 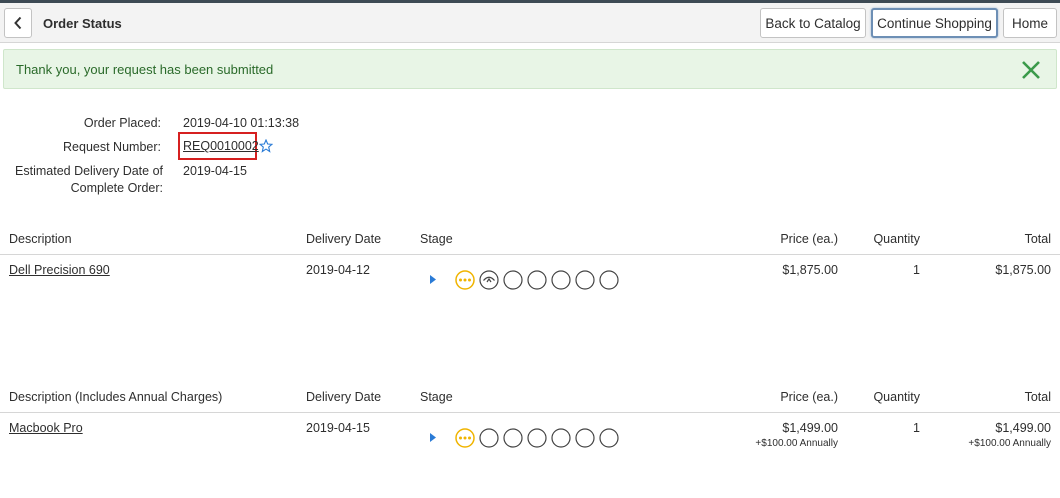 What do you see at coordinates (1030, 23) in the screenshot?
I see `home-button: Home` at bounding box center [1030, 23].